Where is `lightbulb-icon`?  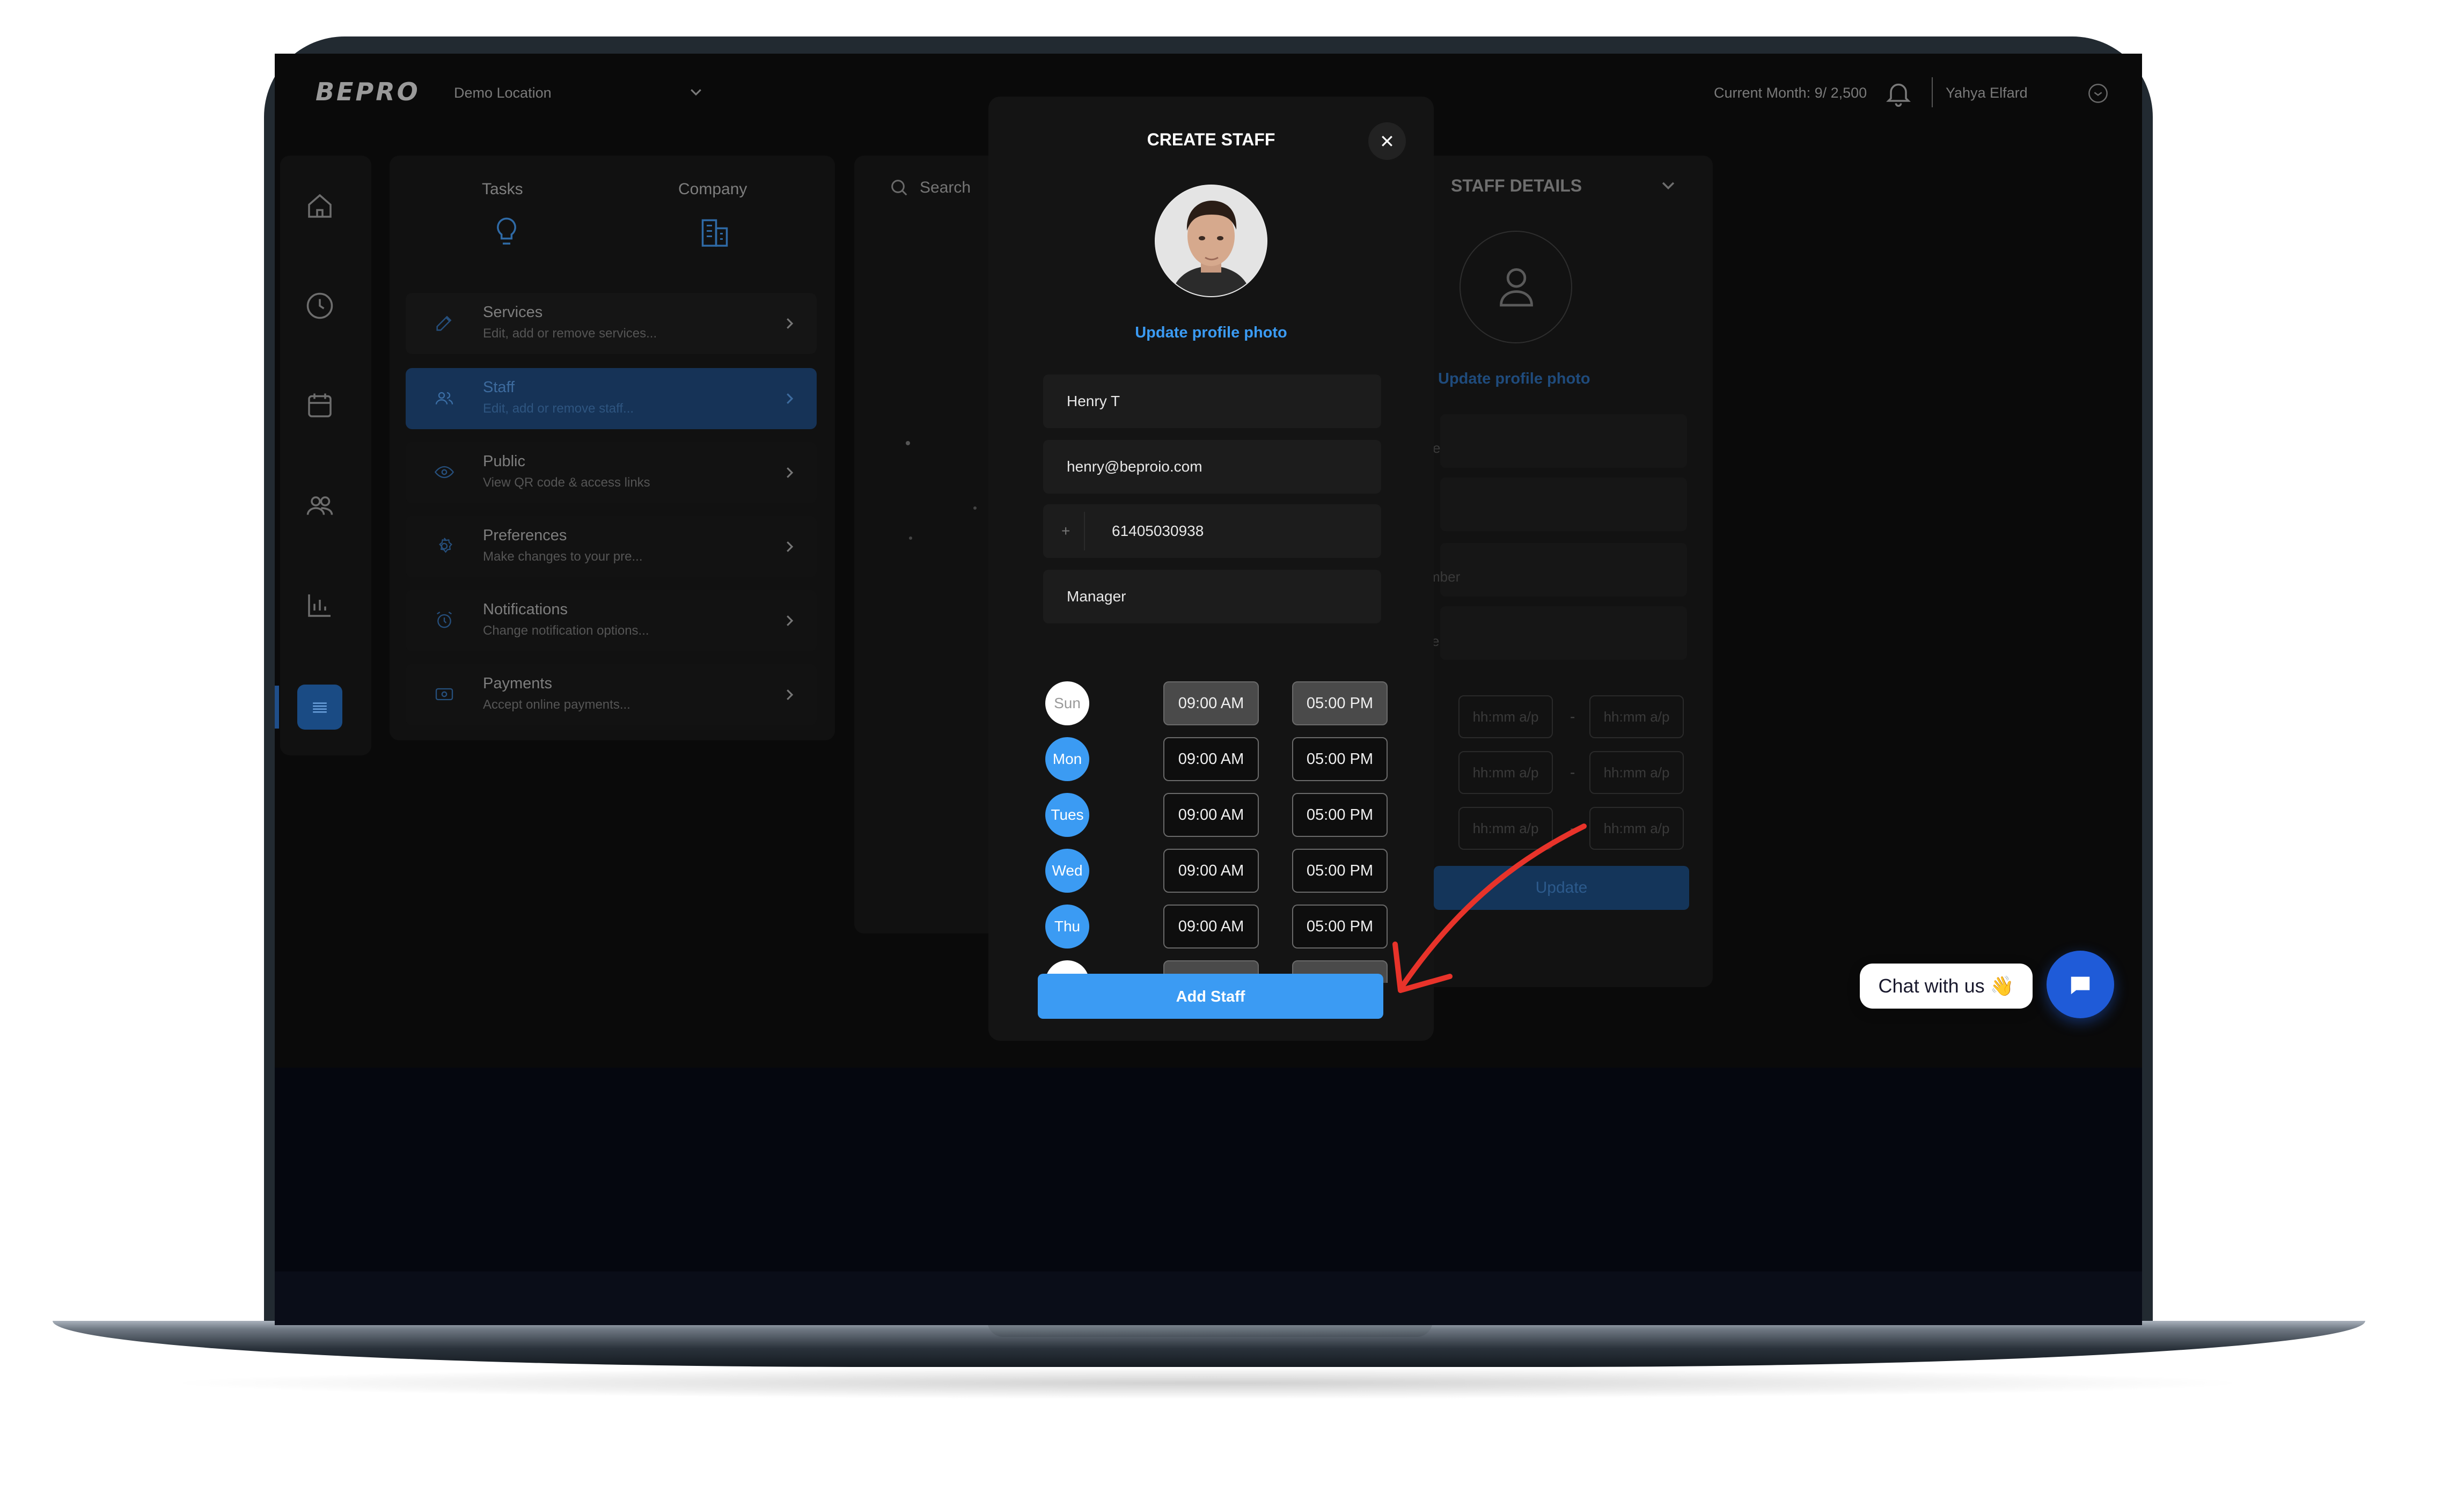 lightbulb-icon is located at coordinates (507, 233).